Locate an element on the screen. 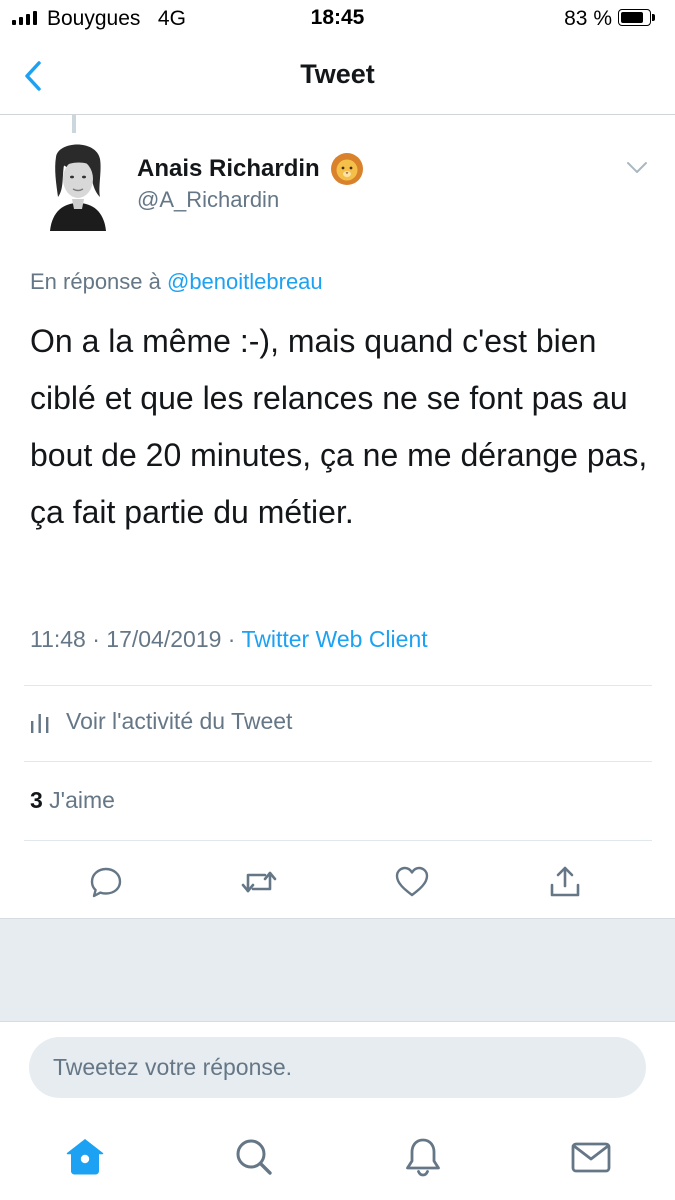 This screenshot has width=675, height=1200. share-button is located at coordinates (565, 882).